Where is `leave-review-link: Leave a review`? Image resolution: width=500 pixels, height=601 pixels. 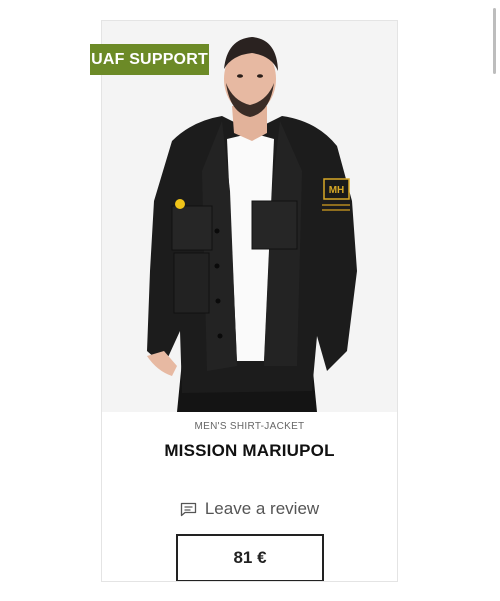 leave-review-link: Leave a review is located at coordinates (249, 509).